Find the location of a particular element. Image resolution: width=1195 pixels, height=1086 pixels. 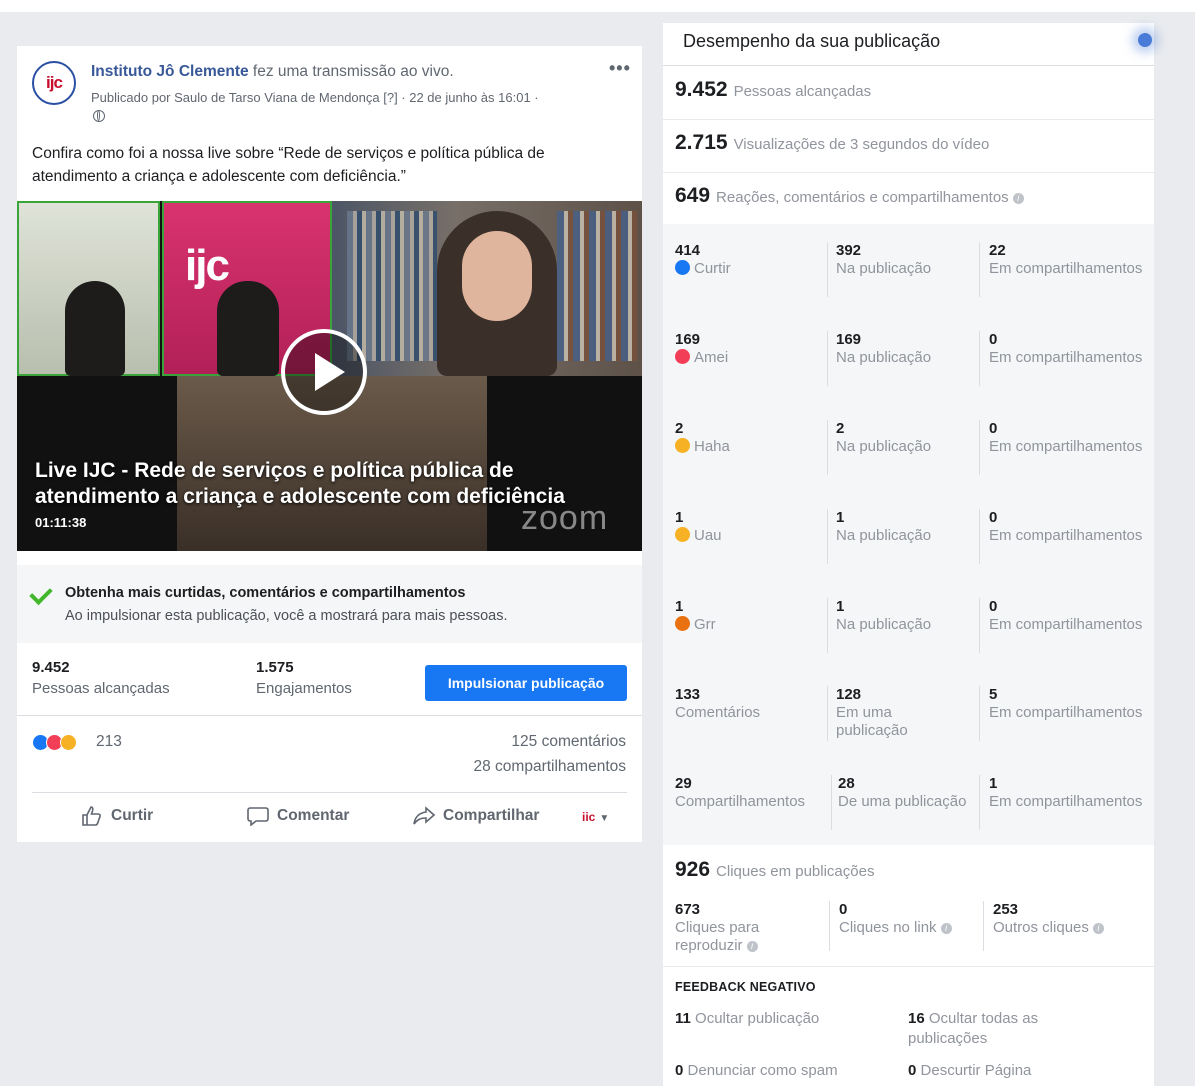

interactions-metric-value: 649 is located at coordinates (693, 195).